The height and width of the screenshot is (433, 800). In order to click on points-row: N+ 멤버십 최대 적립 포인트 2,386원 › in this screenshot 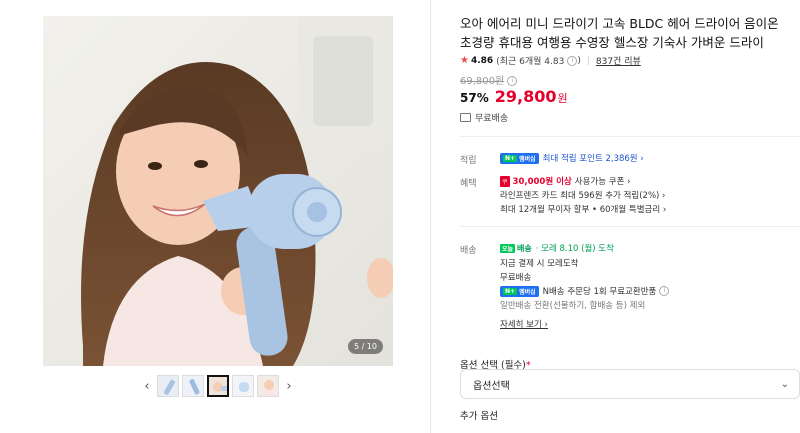, I will do `click(572, 158)`.